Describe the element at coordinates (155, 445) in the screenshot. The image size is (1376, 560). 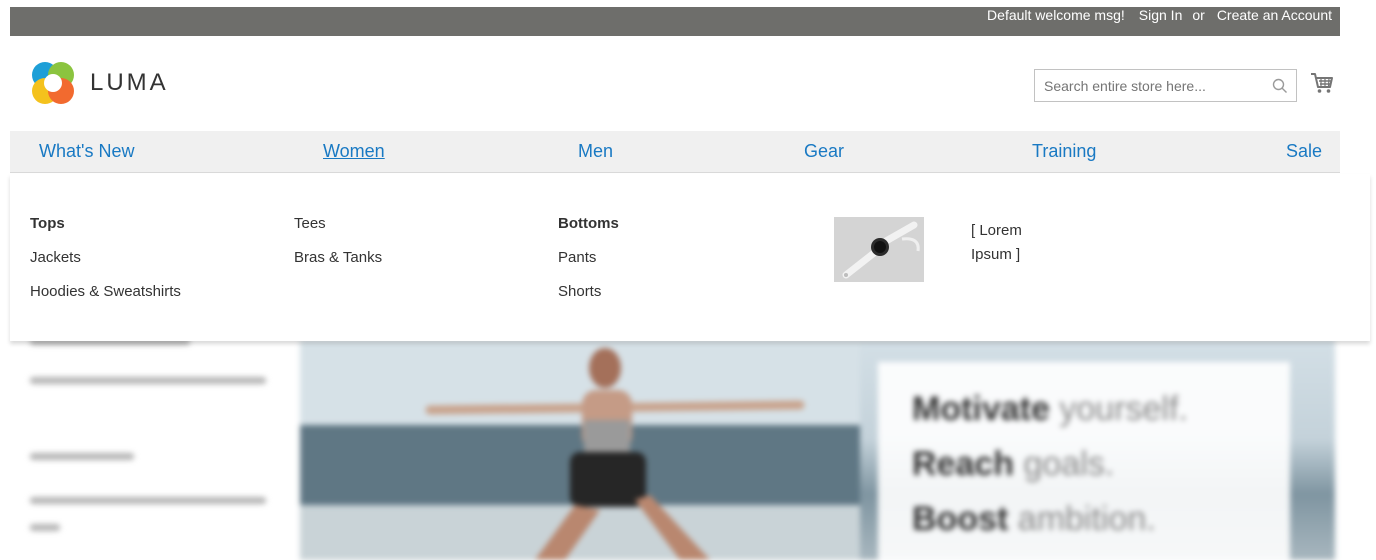
I see `compare-wishlist-sidebar` at that location.